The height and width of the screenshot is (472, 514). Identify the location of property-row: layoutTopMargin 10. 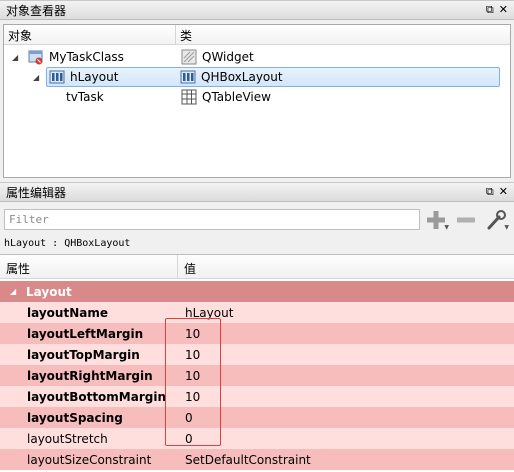
(257, 354).